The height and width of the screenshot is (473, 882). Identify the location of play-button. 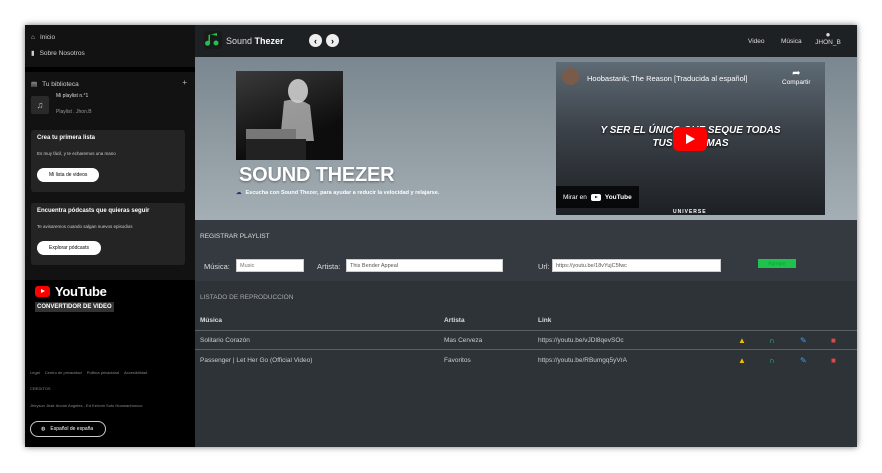
(690, 139).